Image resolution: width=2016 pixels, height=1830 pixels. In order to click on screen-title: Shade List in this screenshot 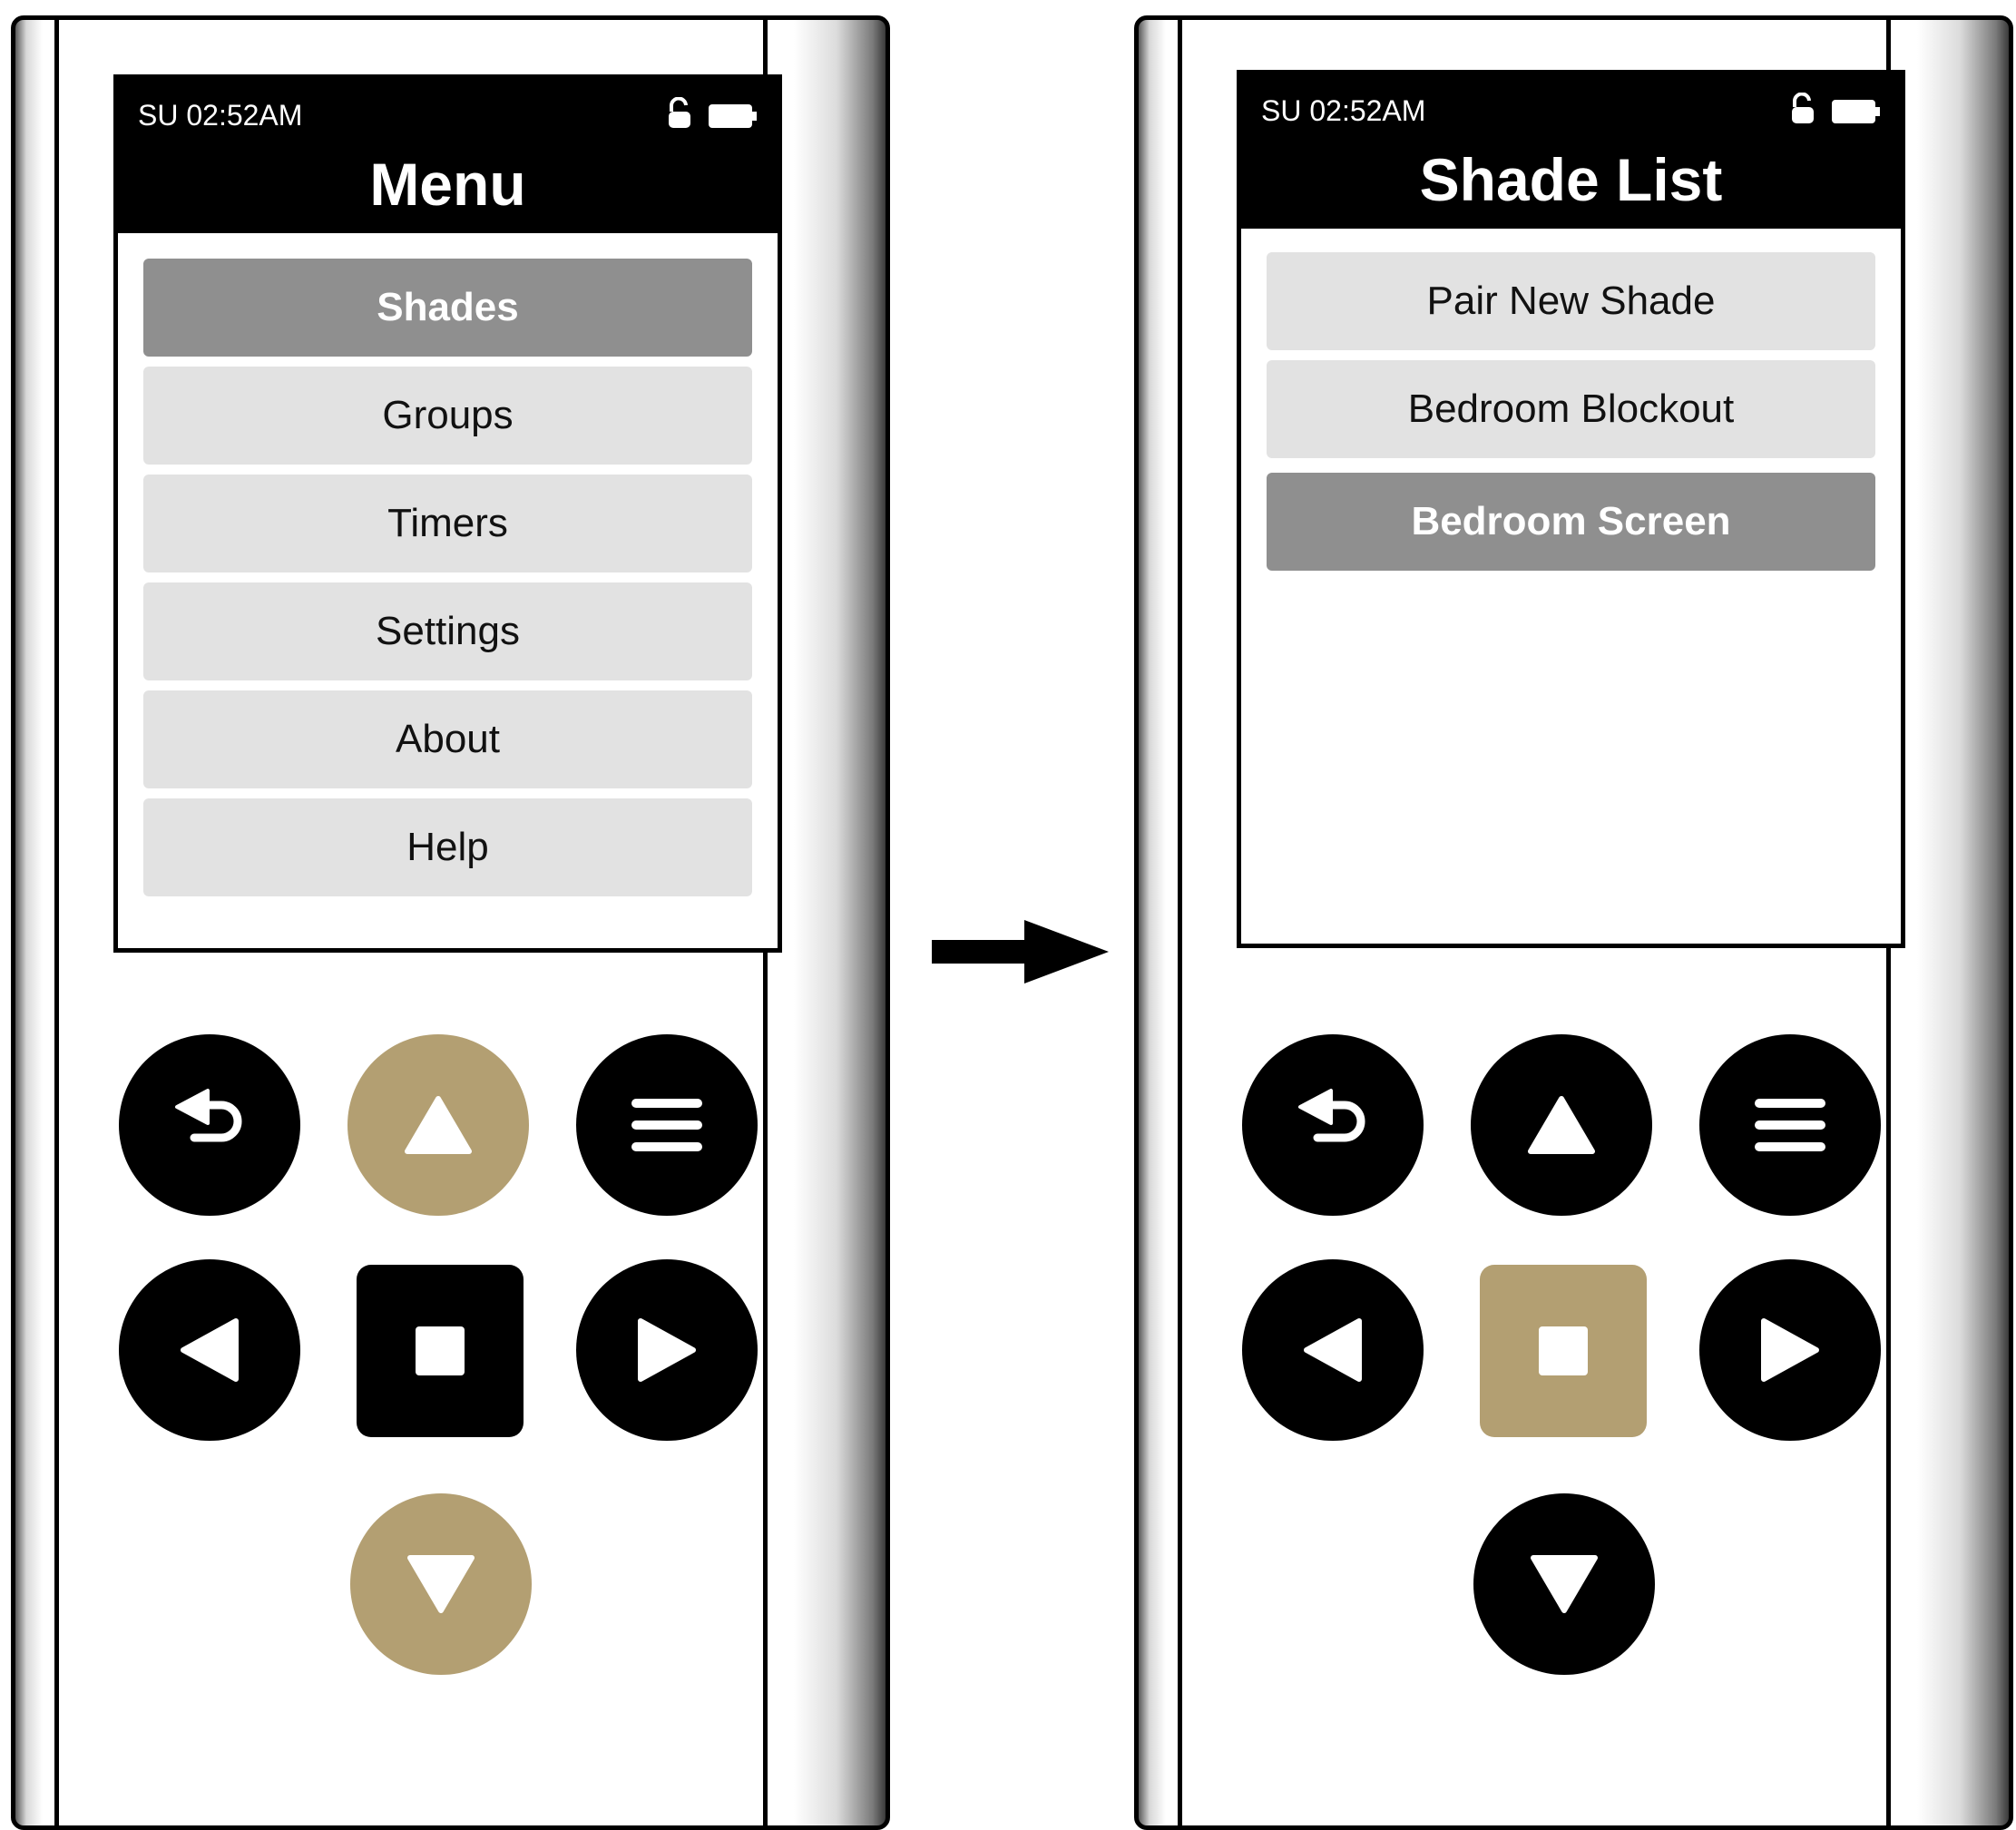, I will do `click(1571, 179)`.